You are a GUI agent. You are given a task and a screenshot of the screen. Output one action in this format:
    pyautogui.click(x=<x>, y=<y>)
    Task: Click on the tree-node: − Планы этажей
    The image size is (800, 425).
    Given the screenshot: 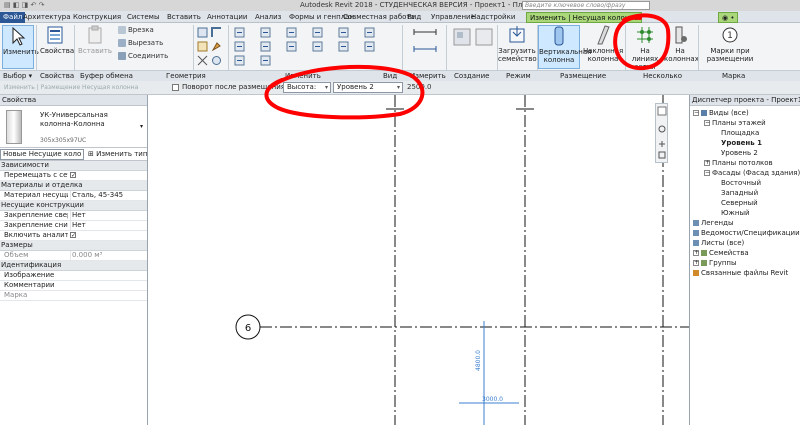 What is the action you would take?
    pyautogui.click(x=735, y=123)
    